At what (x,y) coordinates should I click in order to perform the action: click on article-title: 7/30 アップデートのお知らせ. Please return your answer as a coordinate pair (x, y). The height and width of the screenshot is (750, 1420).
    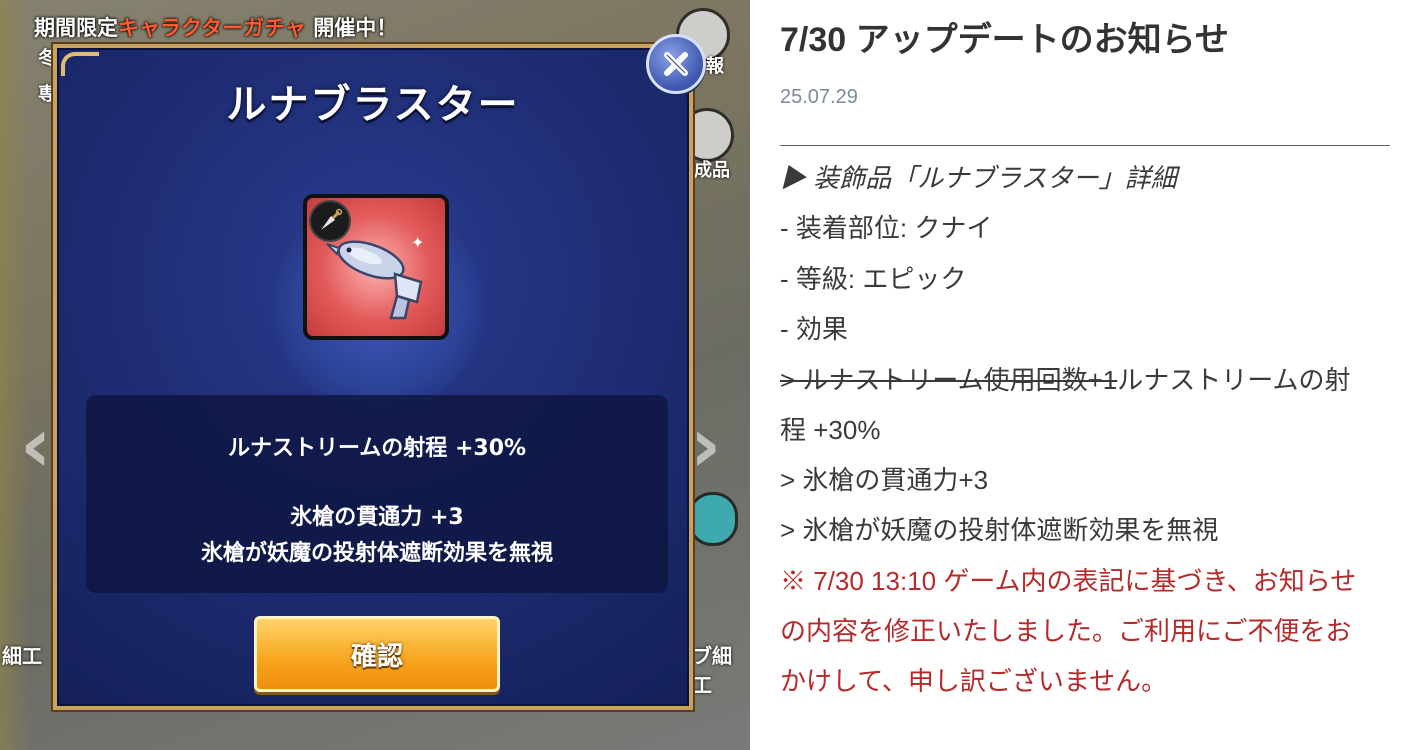
    Looking at the image, I should click on (1004, 40).